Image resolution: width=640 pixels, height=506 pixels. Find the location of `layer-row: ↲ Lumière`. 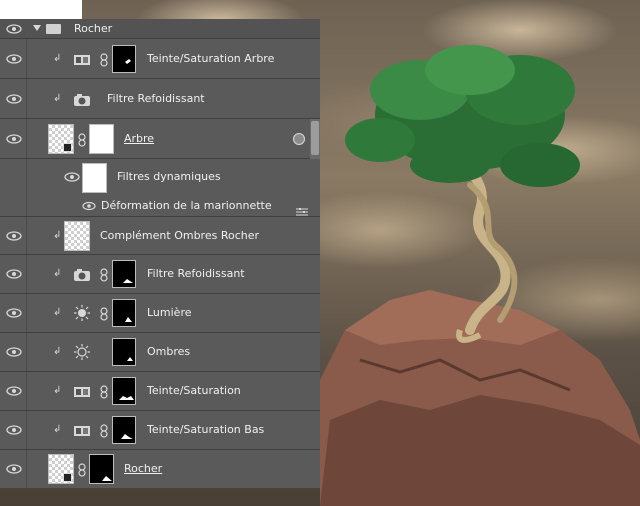

layer-row: ↲ Lumière is located at coordinates (160, 313).